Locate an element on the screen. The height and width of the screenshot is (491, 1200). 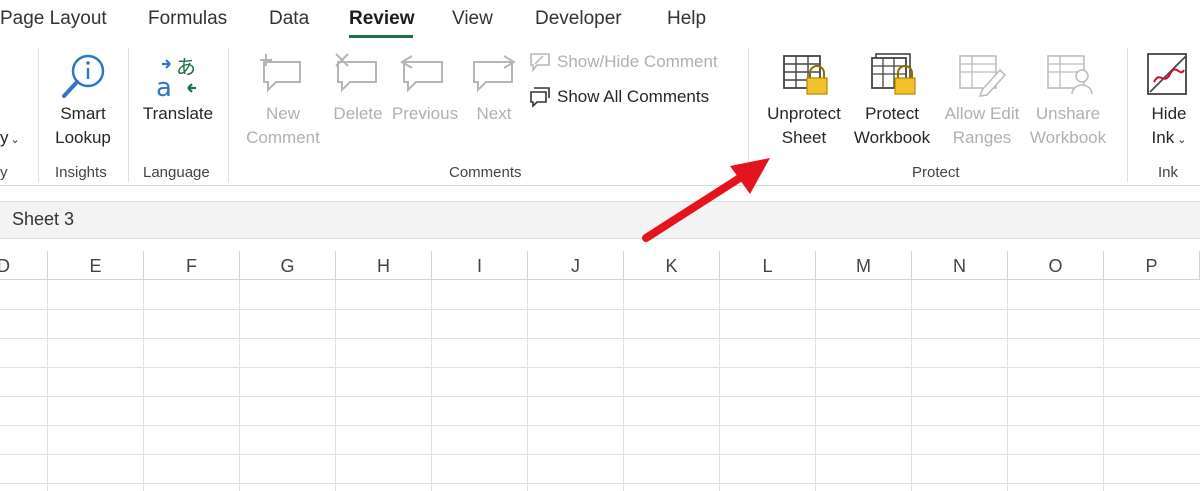
column-header-n: N is located at coordinates (960, 265).